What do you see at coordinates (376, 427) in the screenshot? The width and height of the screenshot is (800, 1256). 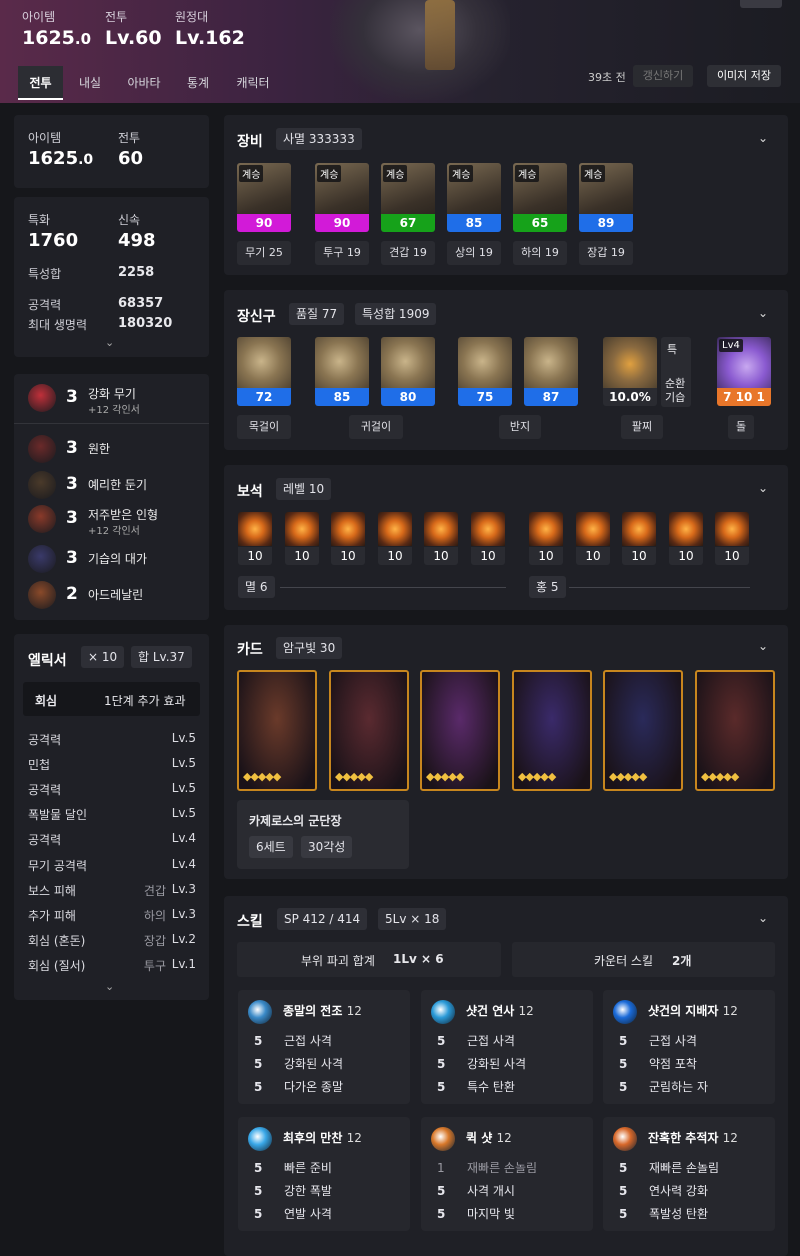 I see `accessory-slot-label: 귀걸이` at bounding box center [376, 427].